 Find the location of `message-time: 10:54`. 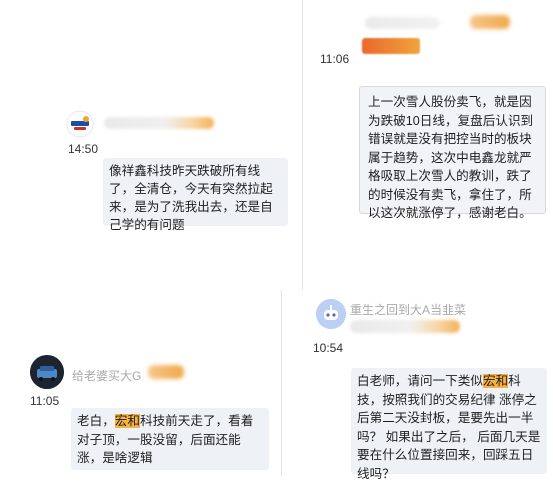

message-time: 10:54 is located at coordinates (328, 348).